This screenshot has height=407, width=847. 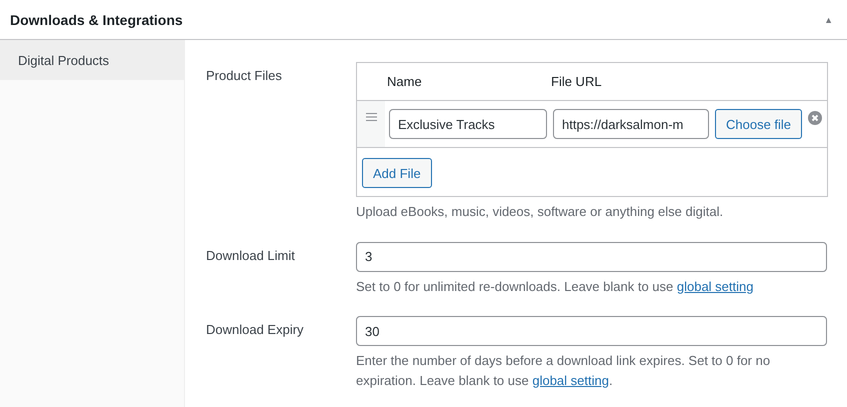 What do you see at coordinates (92, 60) in the screenshot?
I see `sidebar-tab: Digital Products` at bounding box center [92, 60].